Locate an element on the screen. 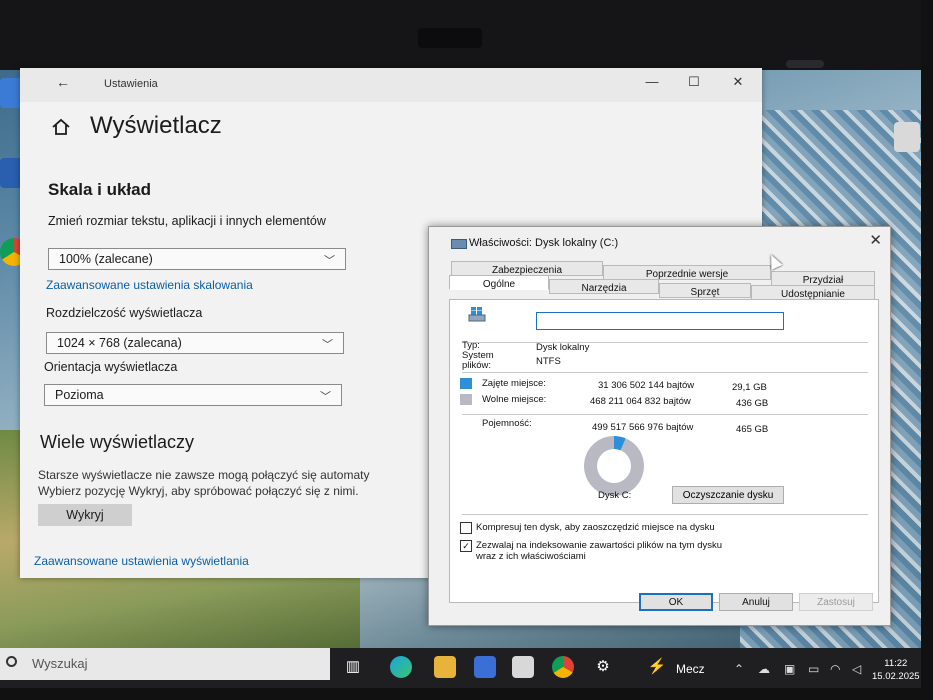  resolution-label: Rozdzielczość wyświetlacza is located at coordinates (124, 313).